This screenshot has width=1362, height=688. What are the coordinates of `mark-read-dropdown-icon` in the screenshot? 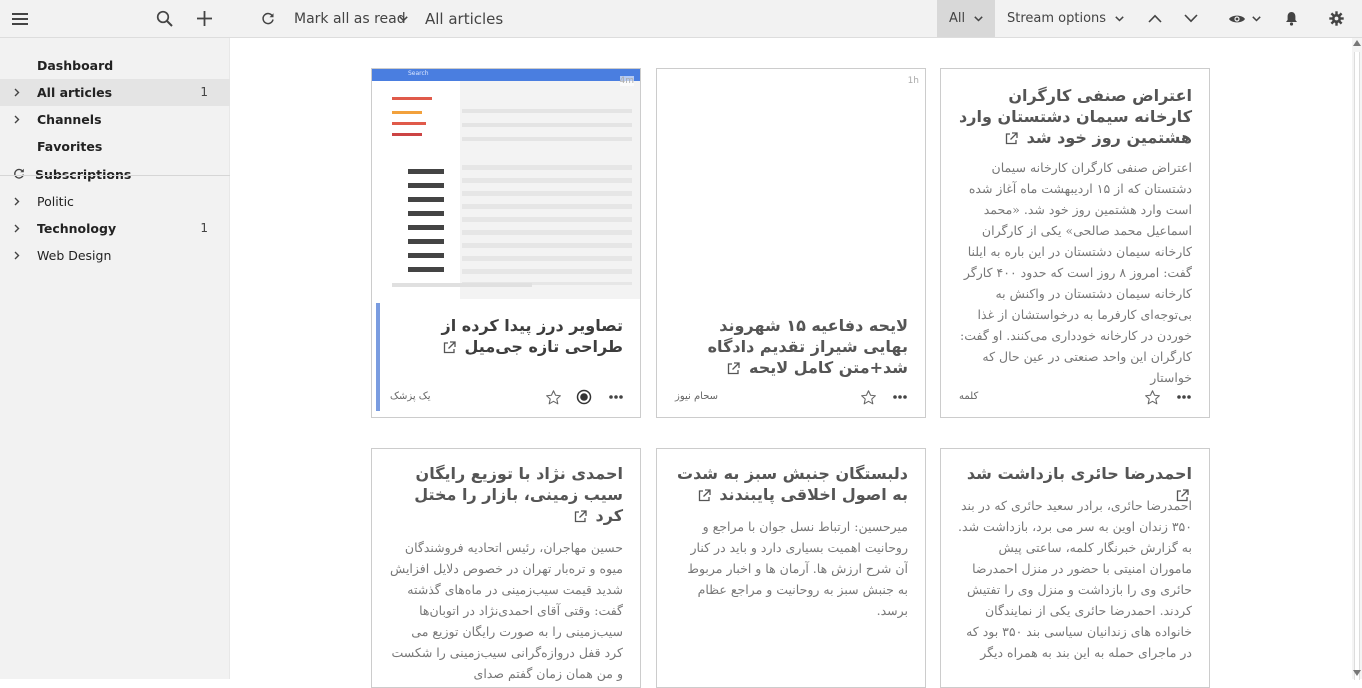 It's located at (403, 18).